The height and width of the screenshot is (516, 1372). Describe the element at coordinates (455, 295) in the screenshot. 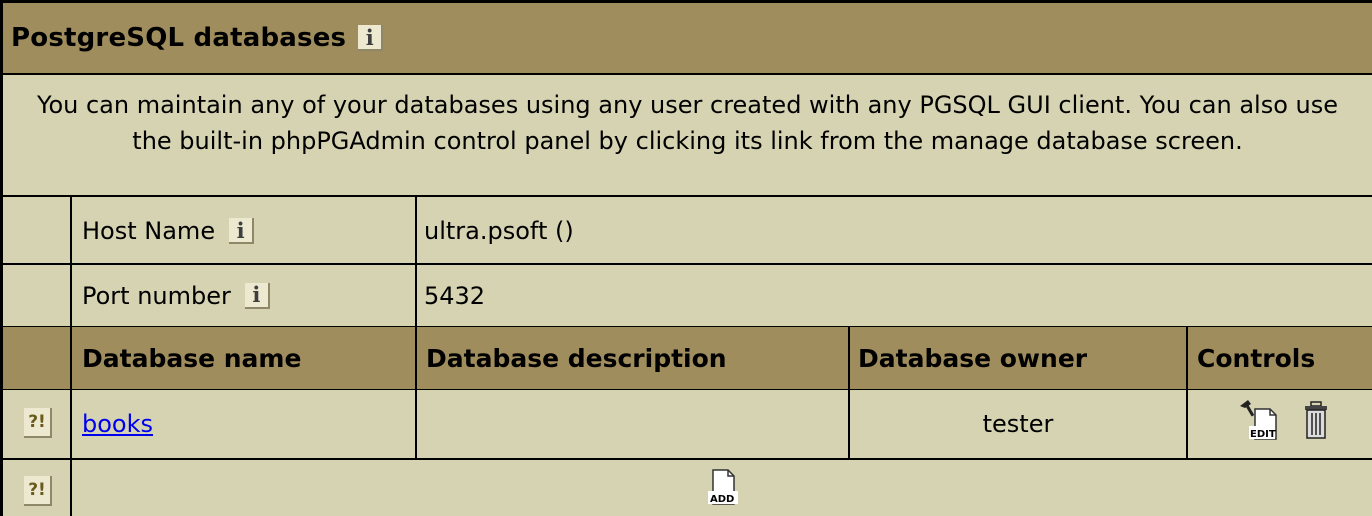

I see `port-number-value: 5432` at that location.